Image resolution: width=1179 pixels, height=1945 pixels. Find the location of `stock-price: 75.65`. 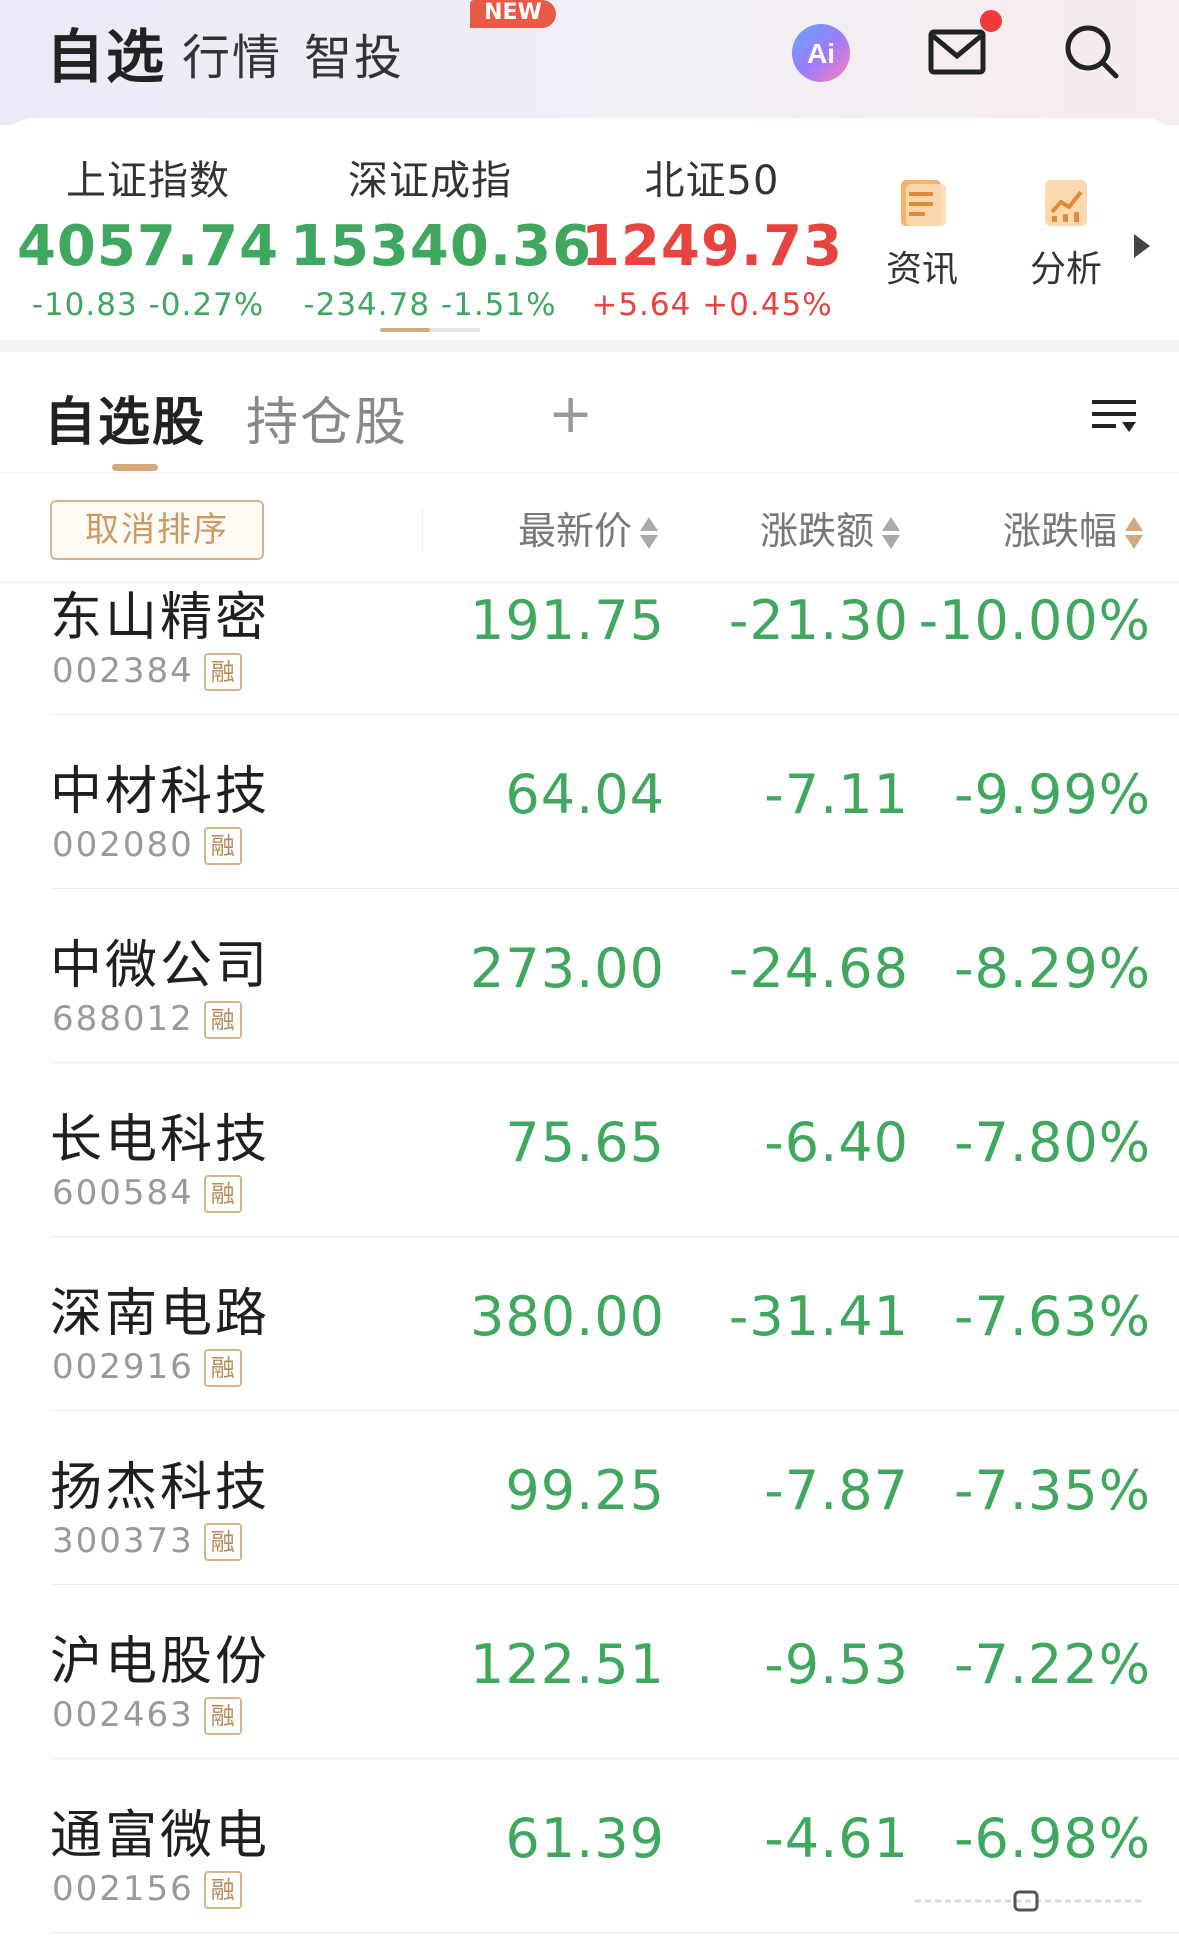

stock-price: 75.65 is located at coordinates (585, 1142).